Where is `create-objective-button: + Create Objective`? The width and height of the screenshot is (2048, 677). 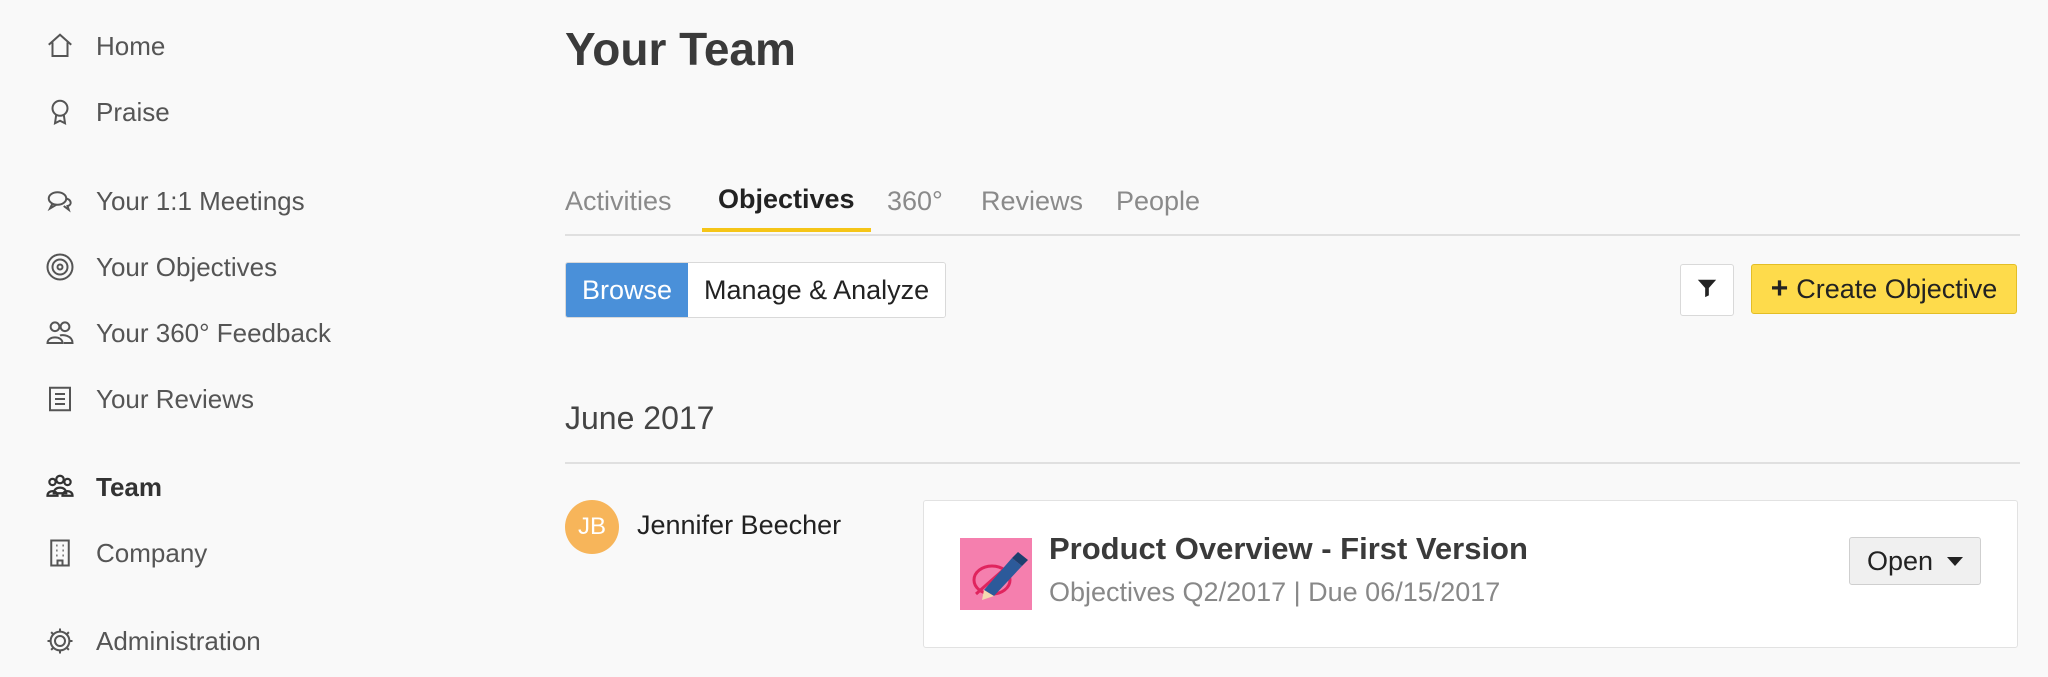
create-objective-button: + Create Objective is located at coordinates (1884, 289).